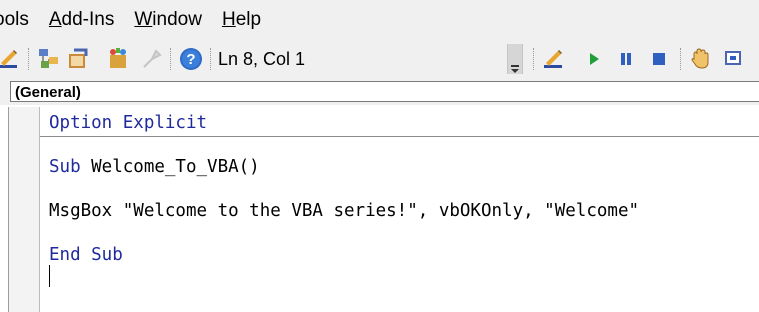 The width and height of the screenshot is (759, 312). I want to click on menu-tools-label: ools, so click(14, 19).